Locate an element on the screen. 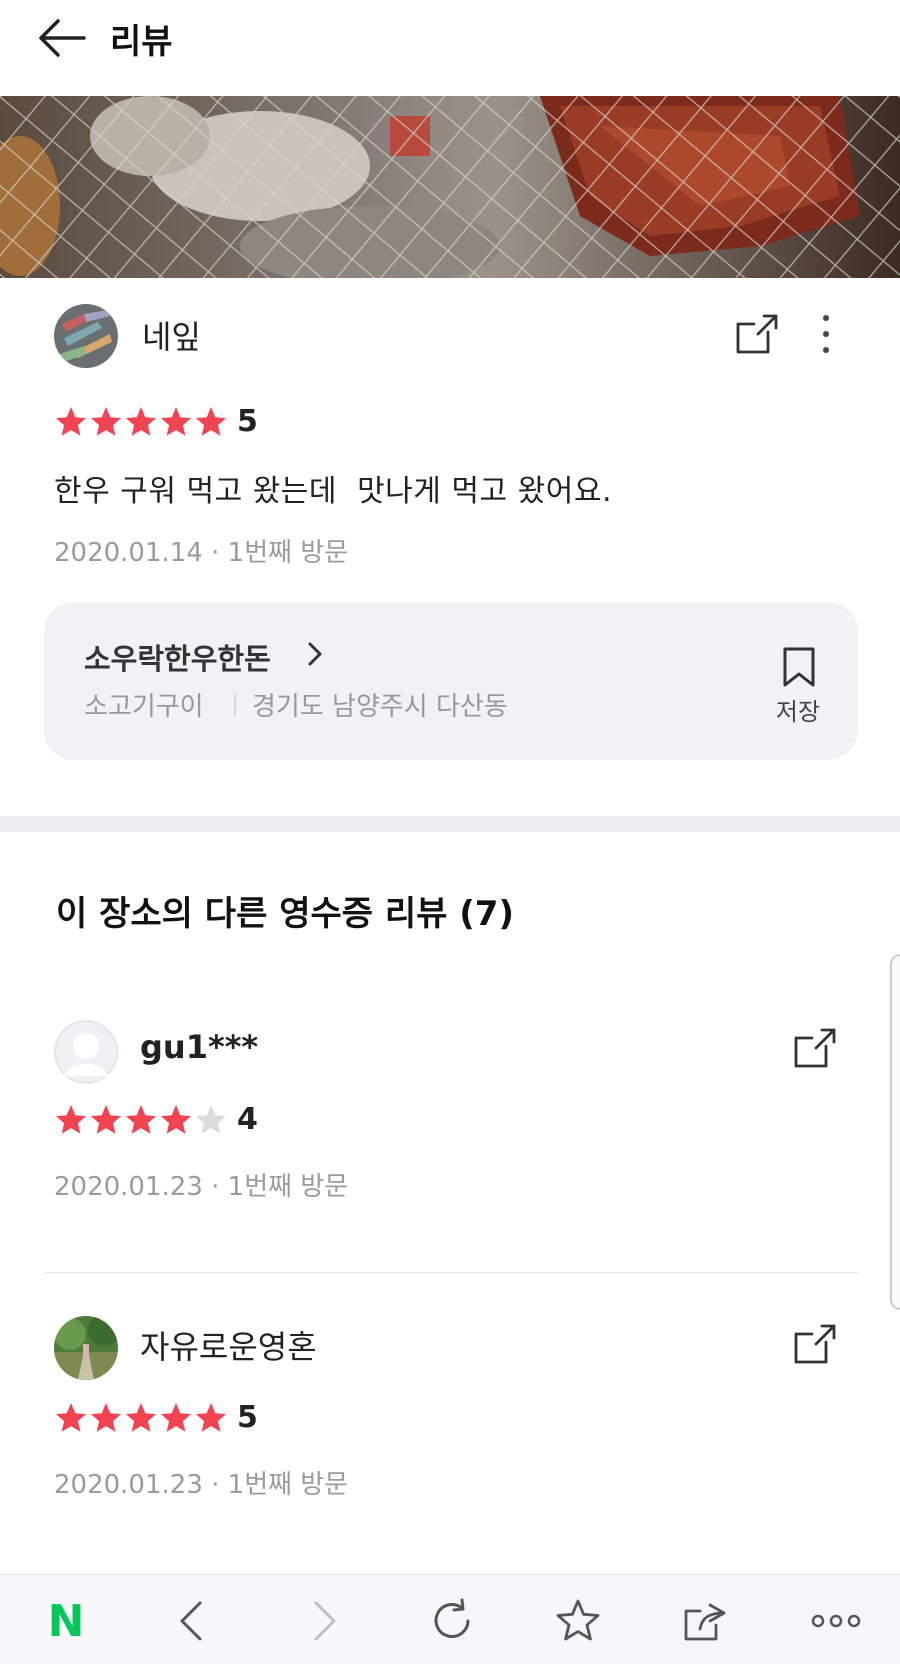 The width and height of the screenshot is (900, 1664). place-category: 소고기구이 is located at coordinates (144, 707).